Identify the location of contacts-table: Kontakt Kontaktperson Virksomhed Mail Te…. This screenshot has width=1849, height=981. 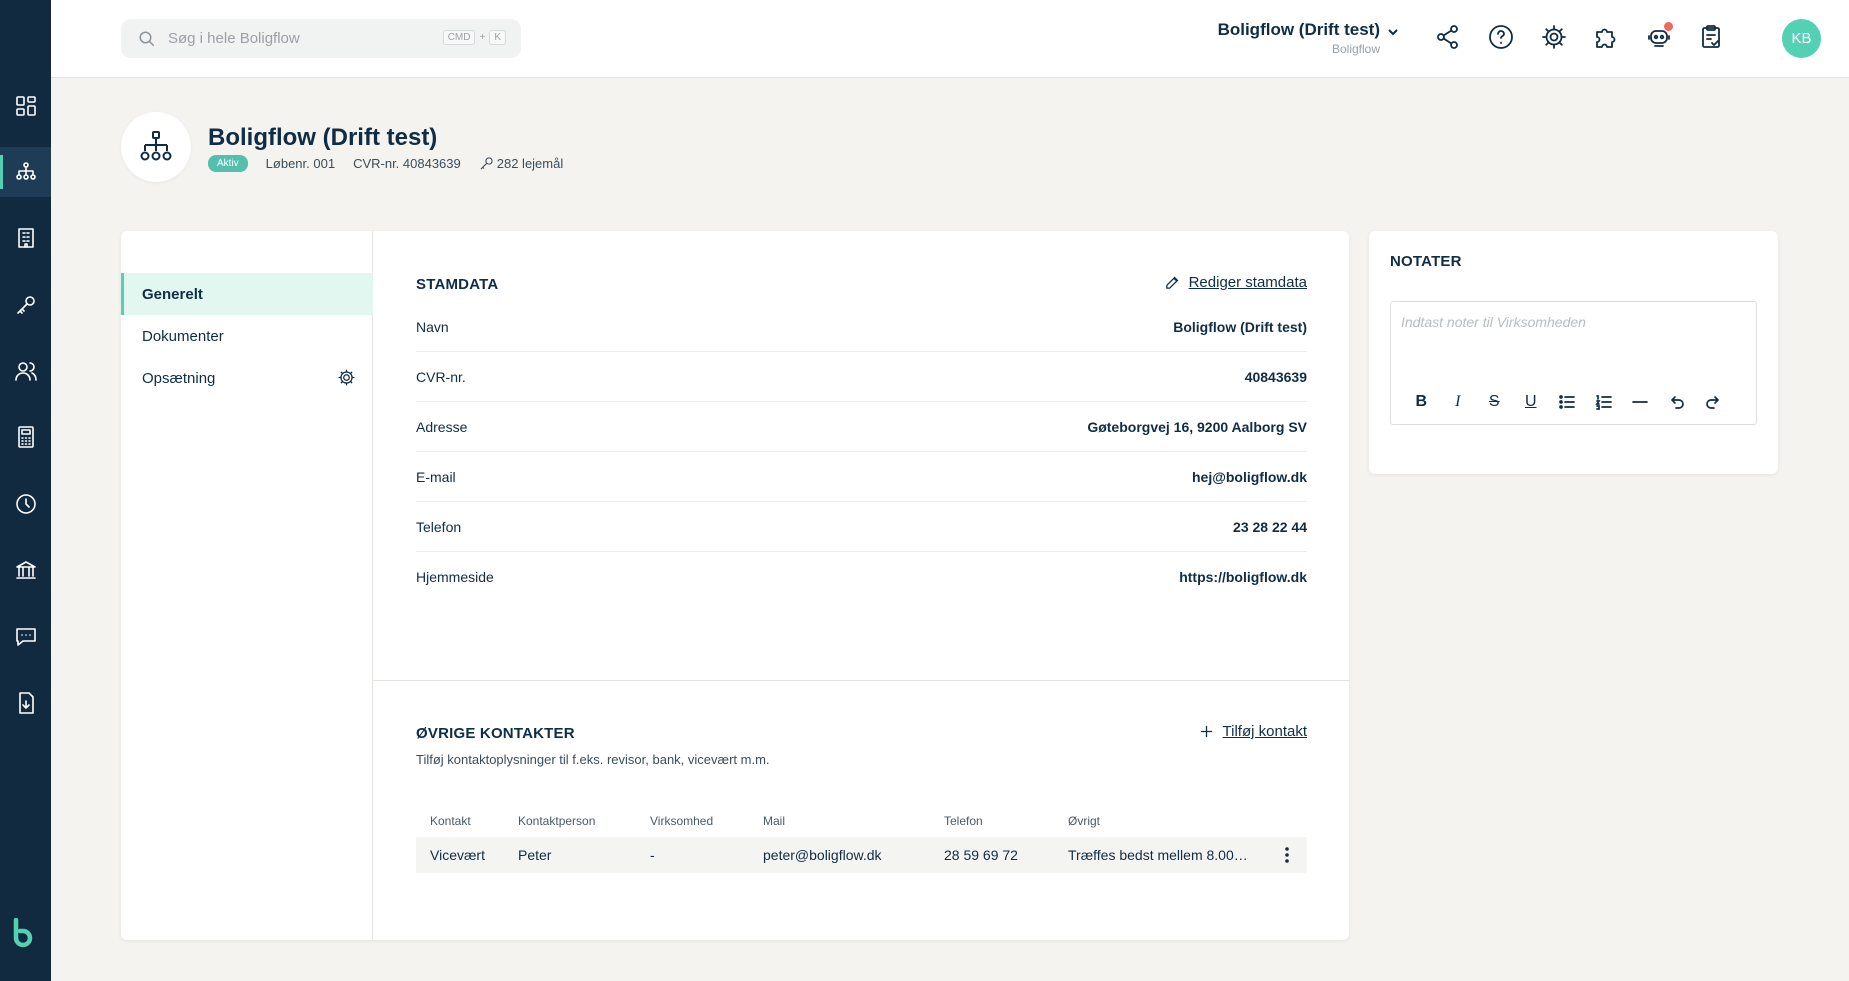
(861, 839).